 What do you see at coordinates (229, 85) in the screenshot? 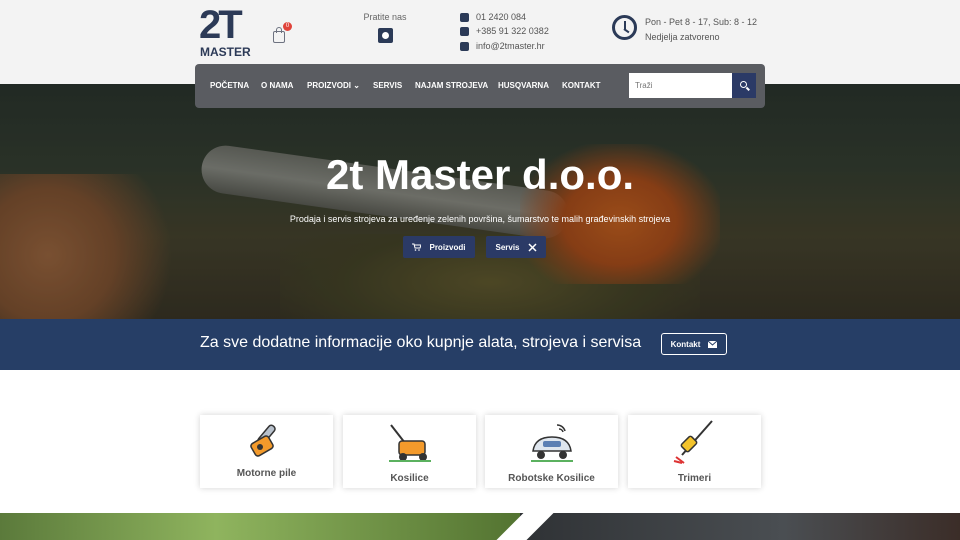
I see `nav-item-pocetna: POČETNA` at bounding box center [229, 85].